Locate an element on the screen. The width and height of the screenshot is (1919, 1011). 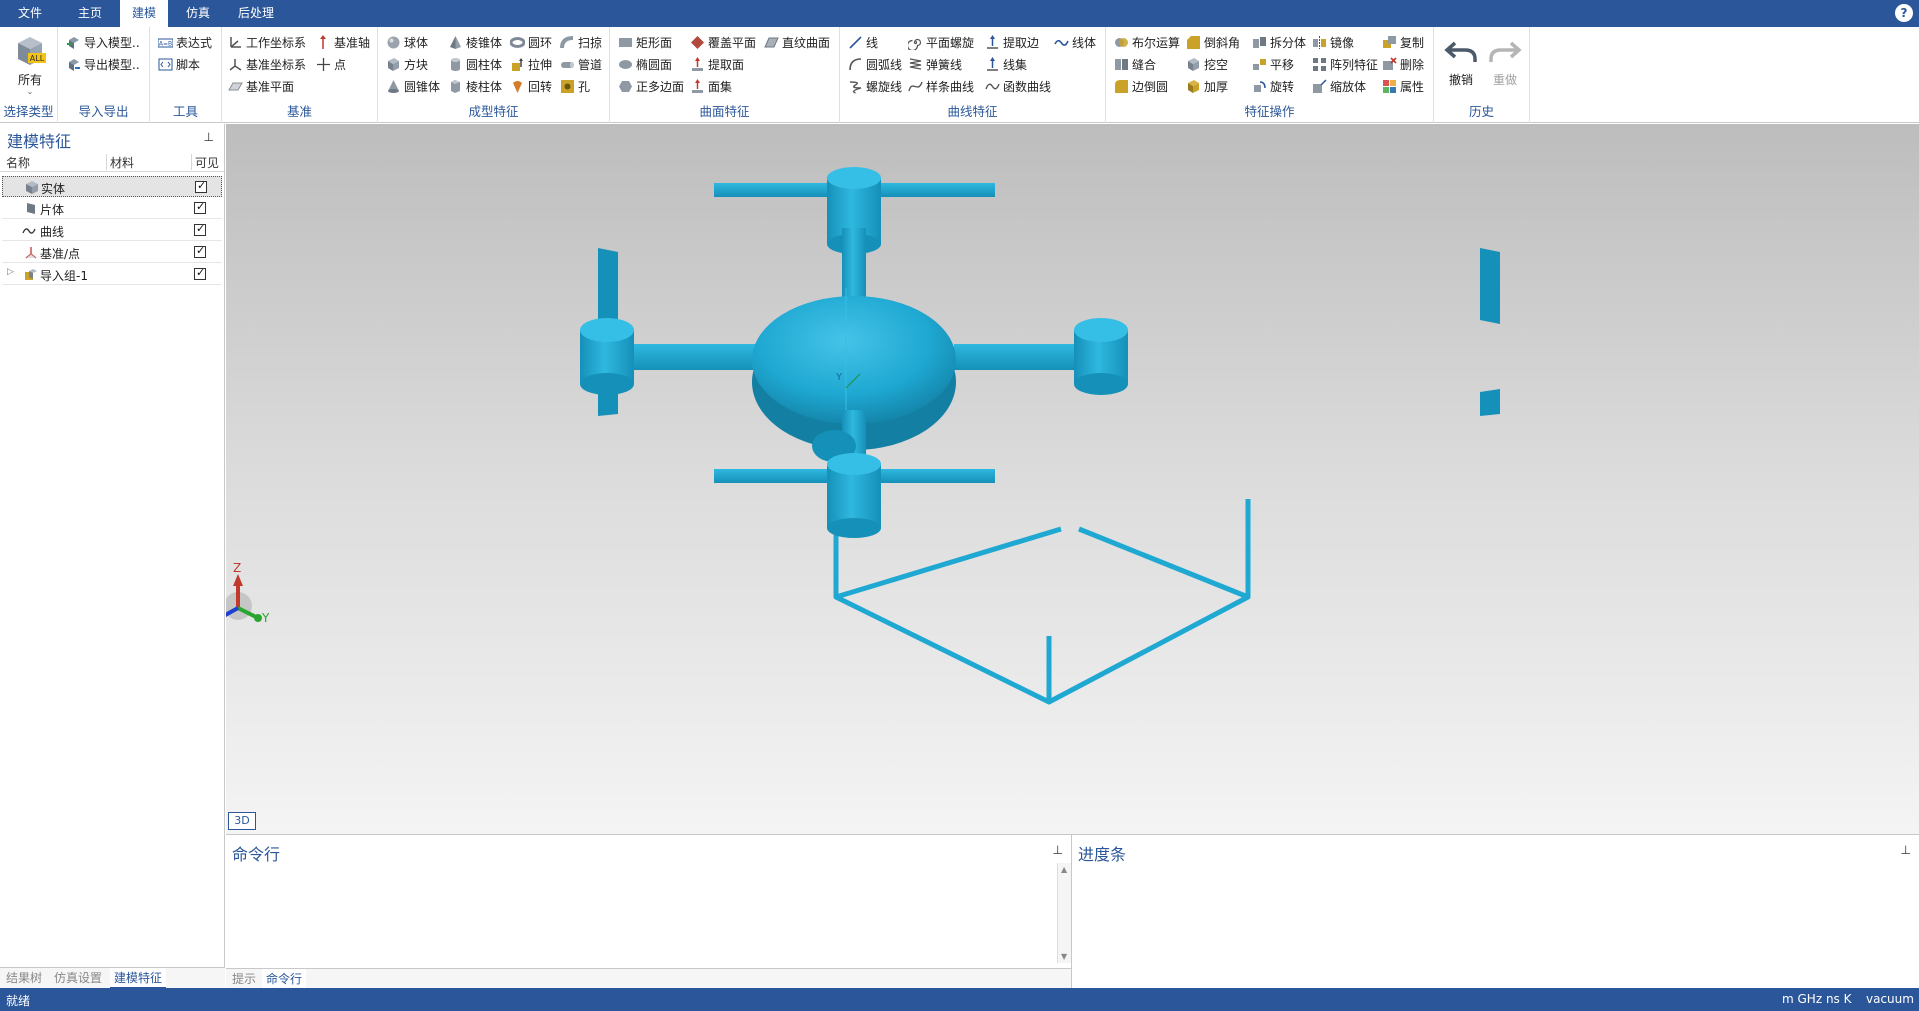
pipe-button: 管道 is located at coordinates (581, 65).